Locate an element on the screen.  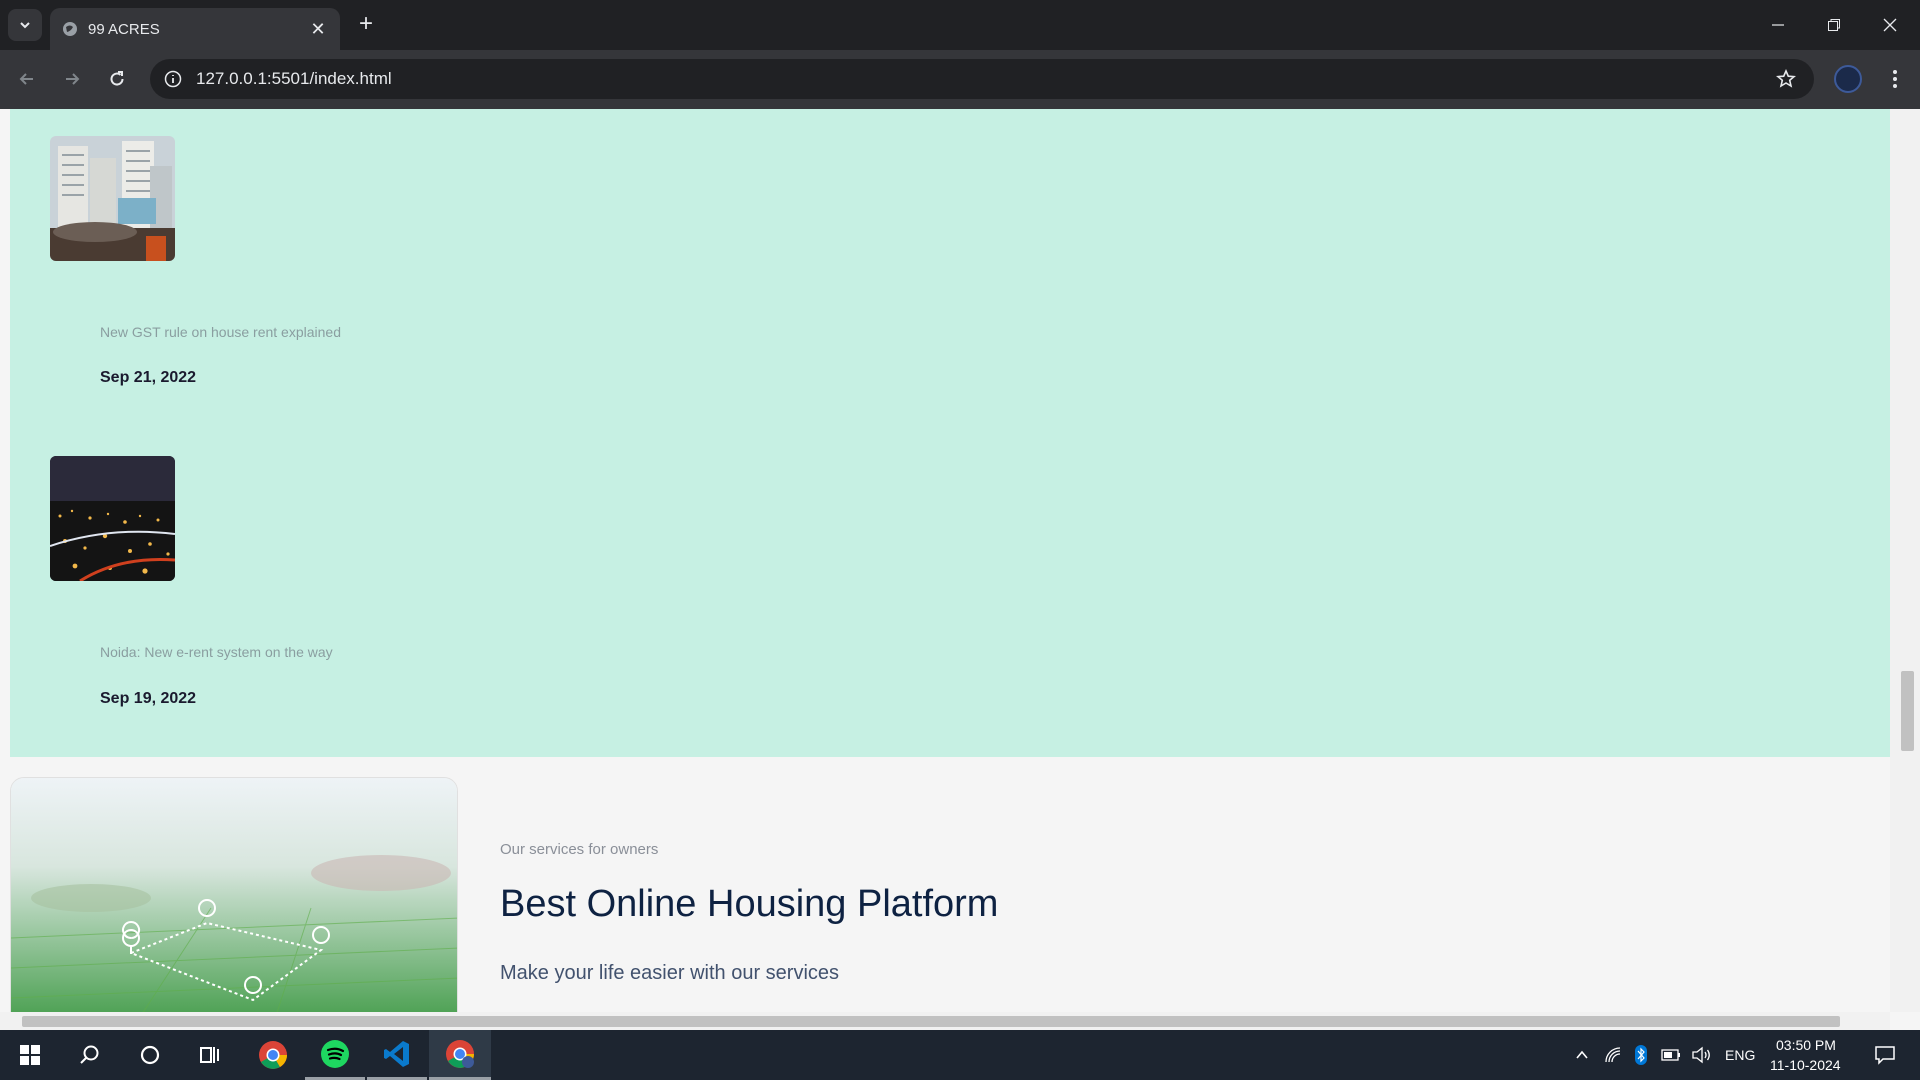
battery-button is located at coordinates (1671, 1055).